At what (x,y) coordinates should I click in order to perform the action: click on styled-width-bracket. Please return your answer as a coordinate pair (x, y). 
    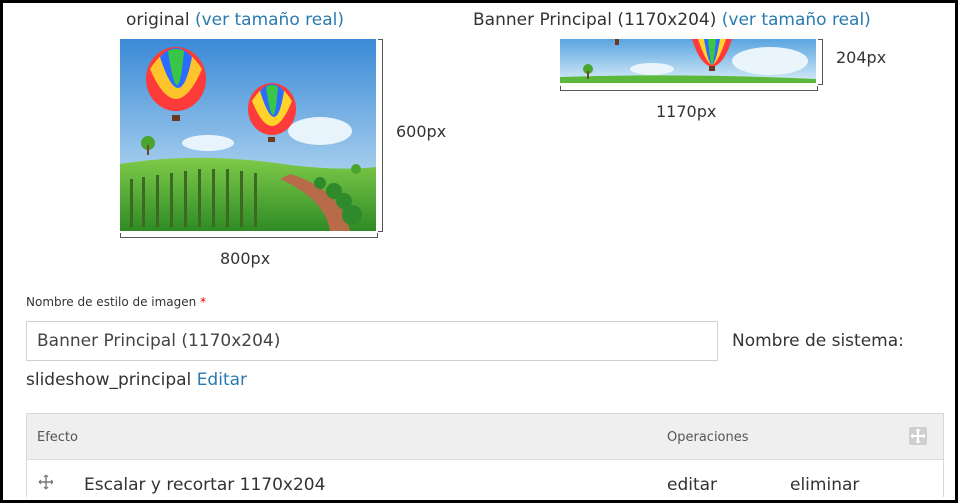
    Looking at the image, I should click on (689, 88).